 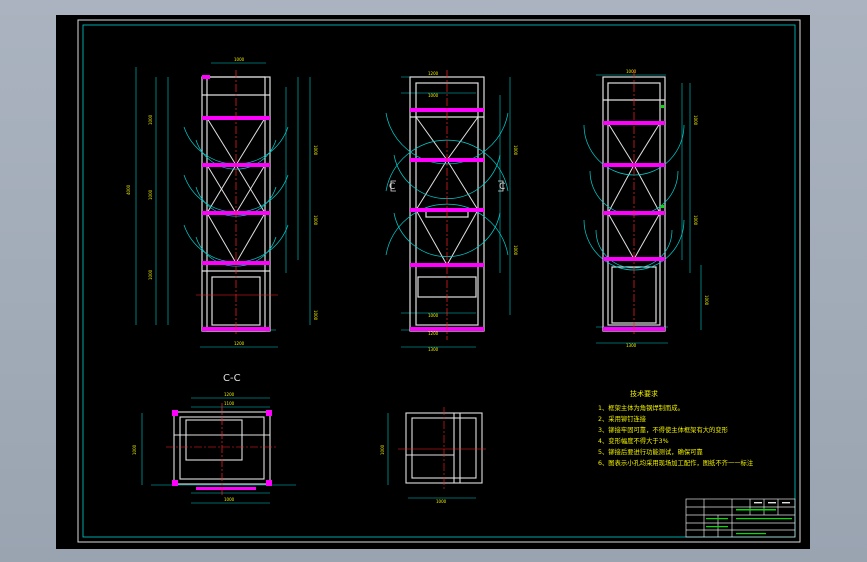 I want to click on title-block, so click(x=740, y=518).